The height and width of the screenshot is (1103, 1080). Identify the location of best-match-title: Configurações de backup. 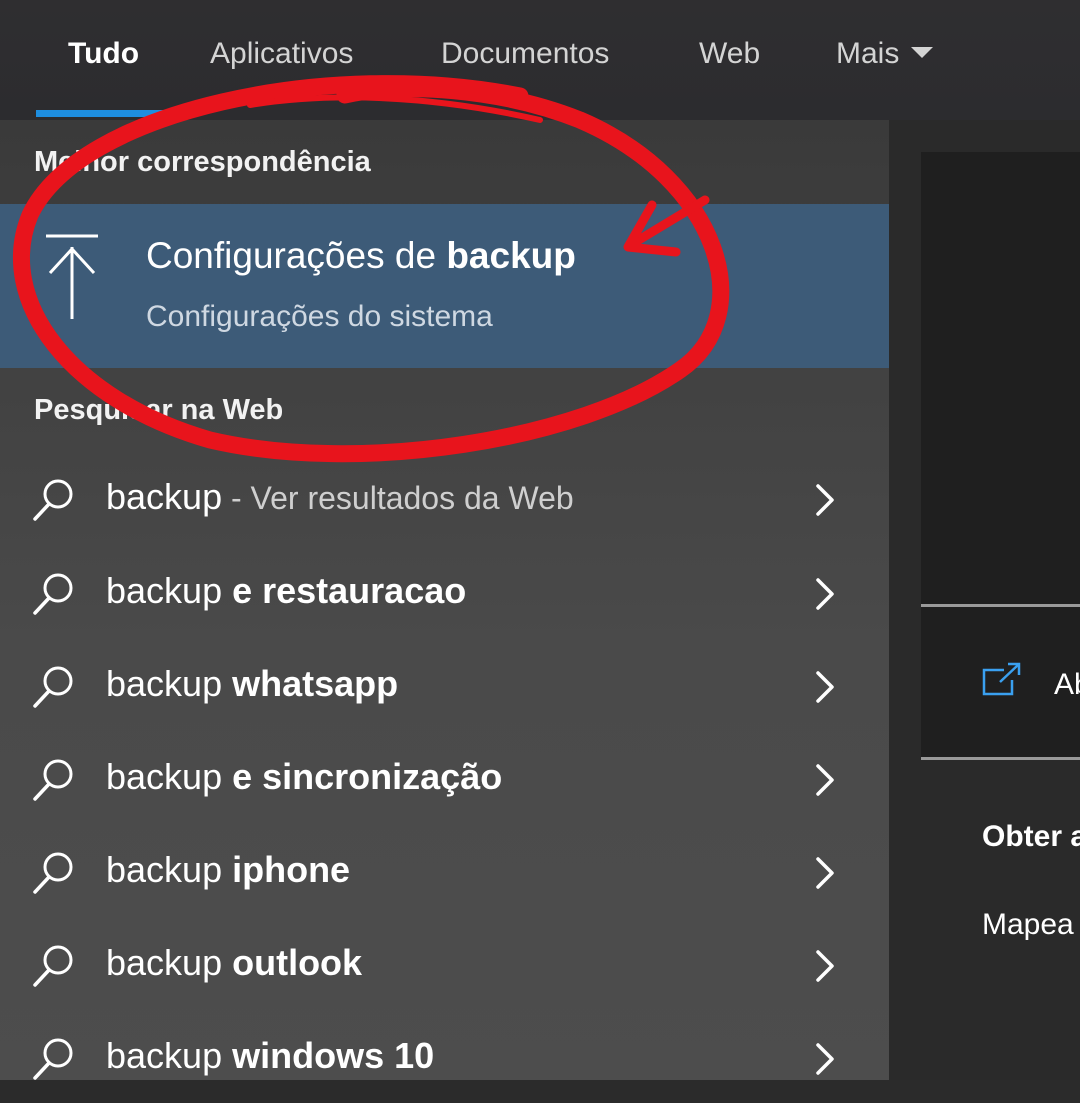
(361, 256).